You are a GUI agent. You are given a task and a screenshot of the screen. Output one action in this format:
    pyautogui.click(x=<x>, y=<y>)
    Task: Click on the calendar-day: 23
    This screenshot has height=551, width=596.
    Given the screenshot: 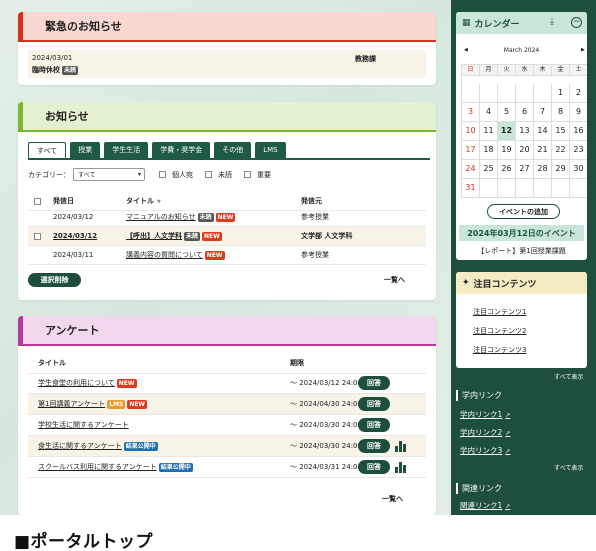 What is the action you would take?
    pyautogui.click(x=578, y=150)
    